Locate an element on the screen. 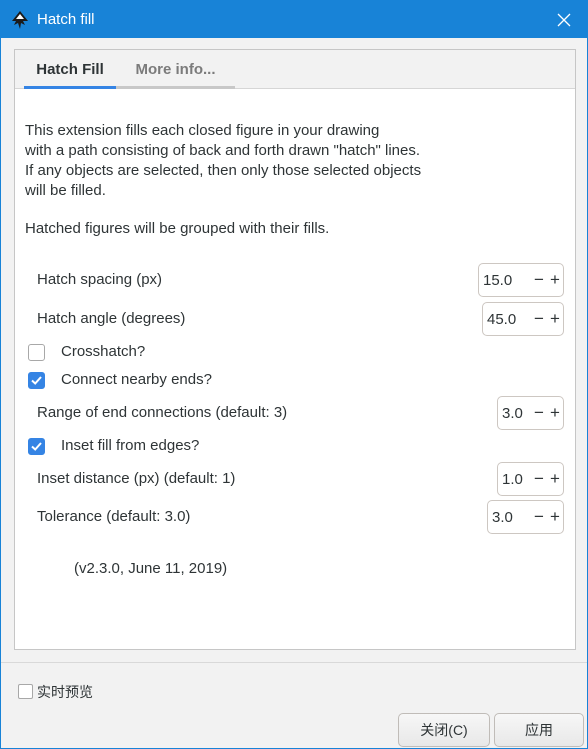 The width and height of the screenshot is (588, 749). live-preview-label: 实时预览 is located at coordinates (65, 692).